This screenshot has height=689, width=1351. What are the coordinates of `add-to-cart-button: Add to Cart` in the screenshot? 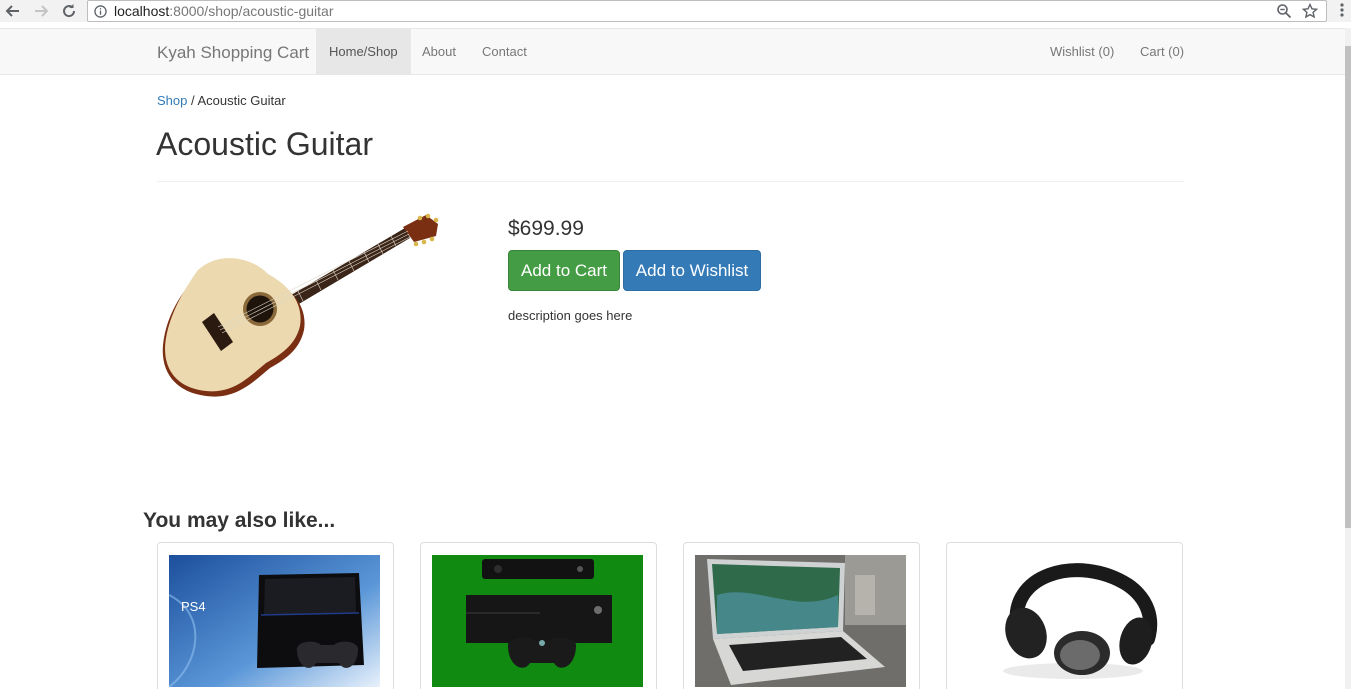 It's located at (564, 270).